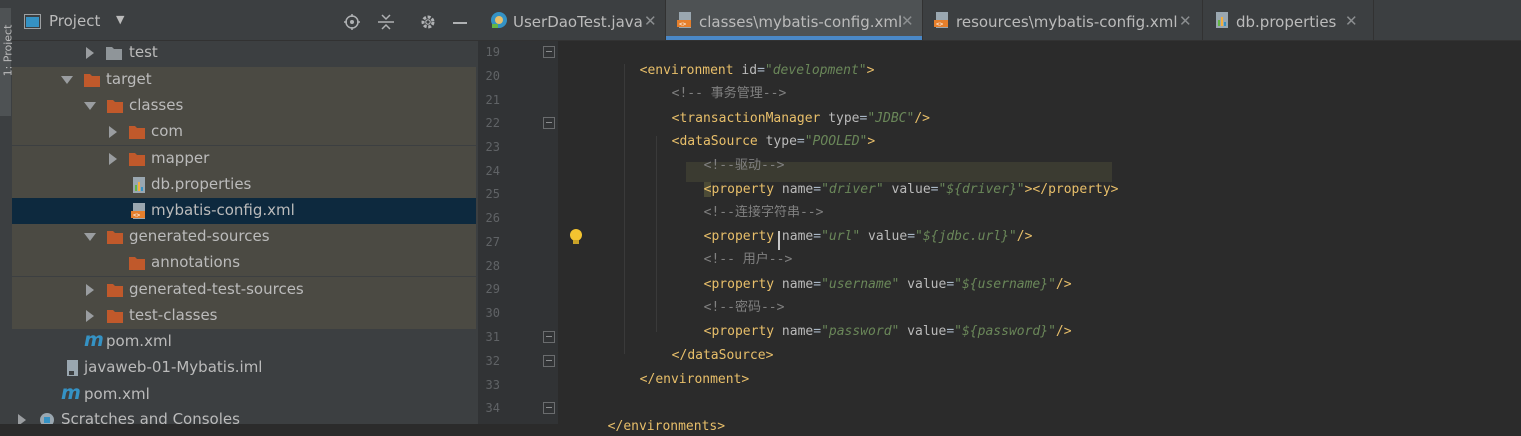  I want to click on properties-file-icon, so click(1222, 20).